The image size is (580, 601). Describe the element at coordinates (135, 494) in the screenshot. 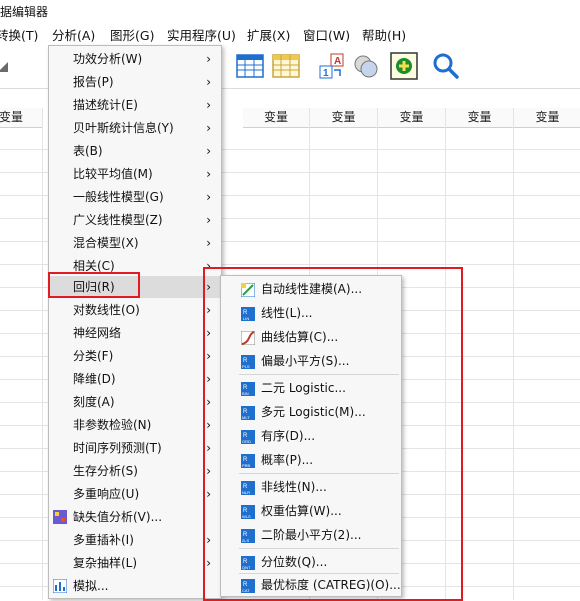

I see `menu-item-multiple-response: 多重响应(U) ›` at that location.